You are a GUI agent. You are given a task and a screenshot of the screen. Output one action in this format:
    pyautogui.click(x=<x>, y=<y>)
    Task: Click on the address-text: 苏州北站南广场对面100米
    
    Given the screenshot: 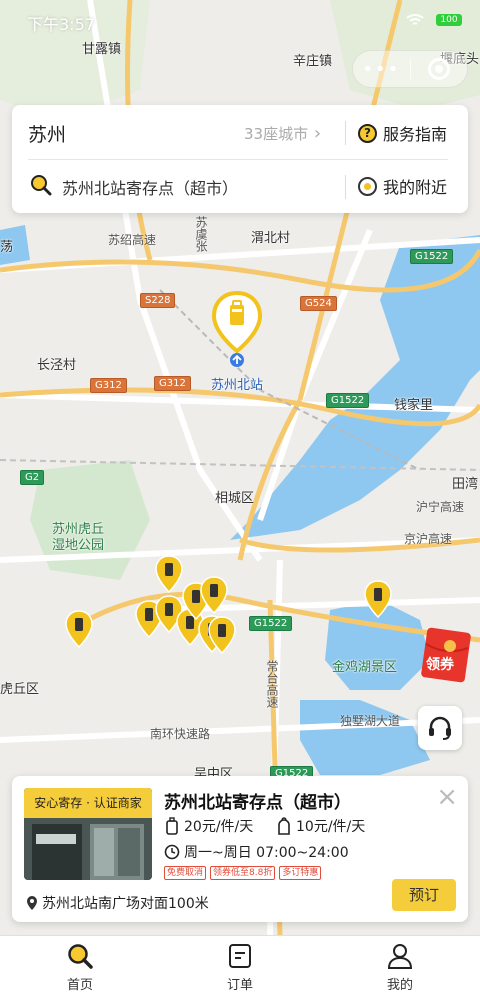 What is the action you would take?
    pyautogui.click(x=125, y=904)
    